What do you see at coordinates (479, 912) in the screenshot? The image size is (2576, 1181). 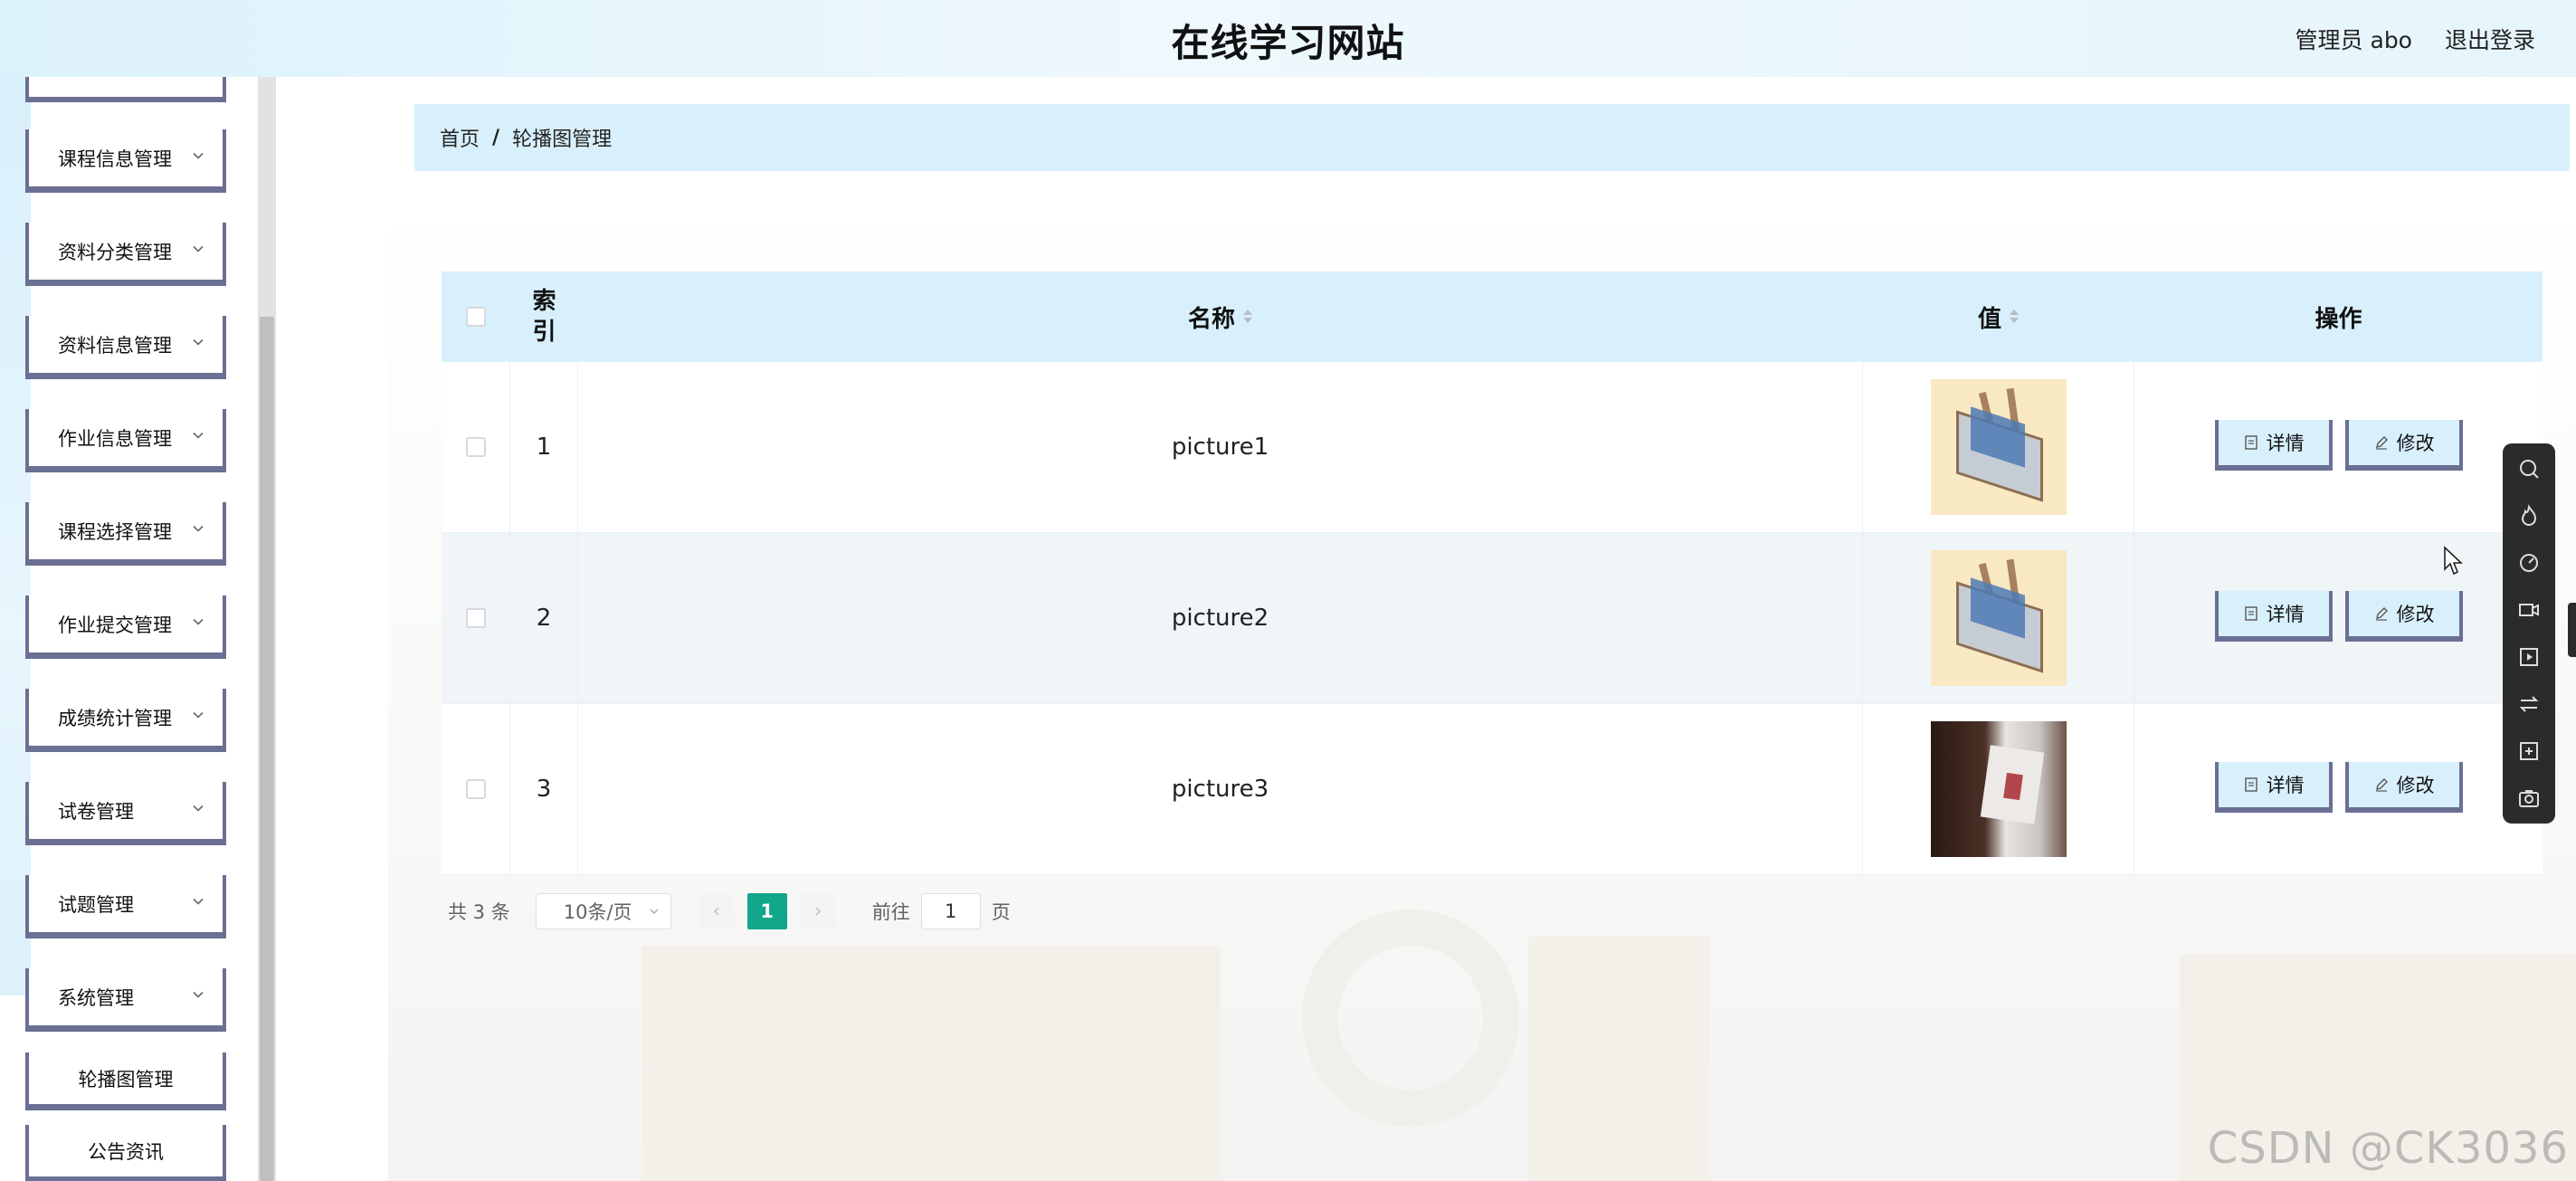 I see `pagination-total: 共 3 条` at bounding box center [479, 912].